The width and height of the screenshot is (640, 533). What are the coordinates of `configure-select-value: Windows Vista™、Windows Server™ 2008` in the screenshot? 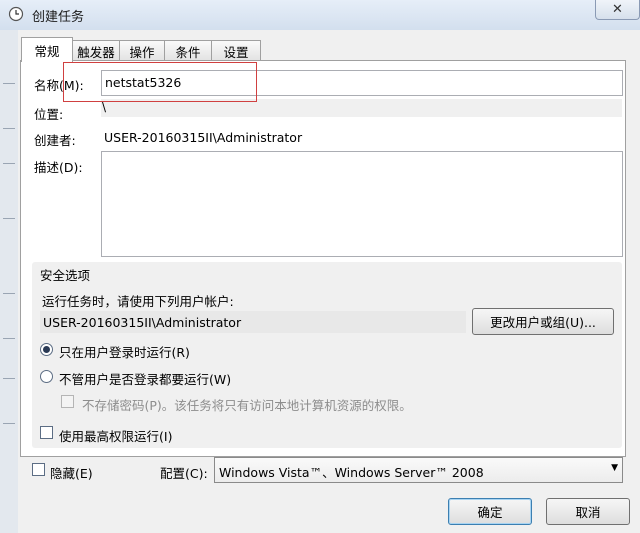 It's located at (351, 472).